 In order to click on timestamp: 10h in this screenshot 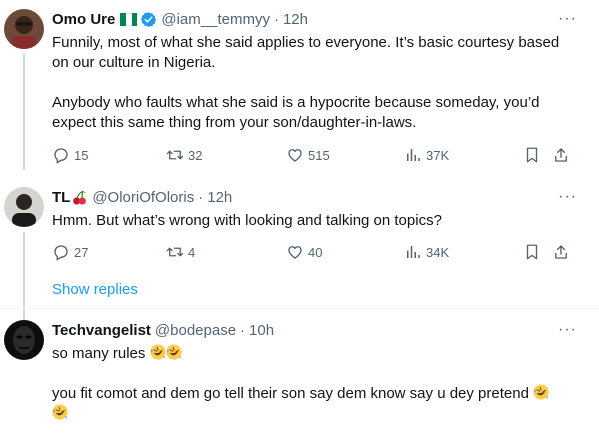, I will do `click(261, 330)`.